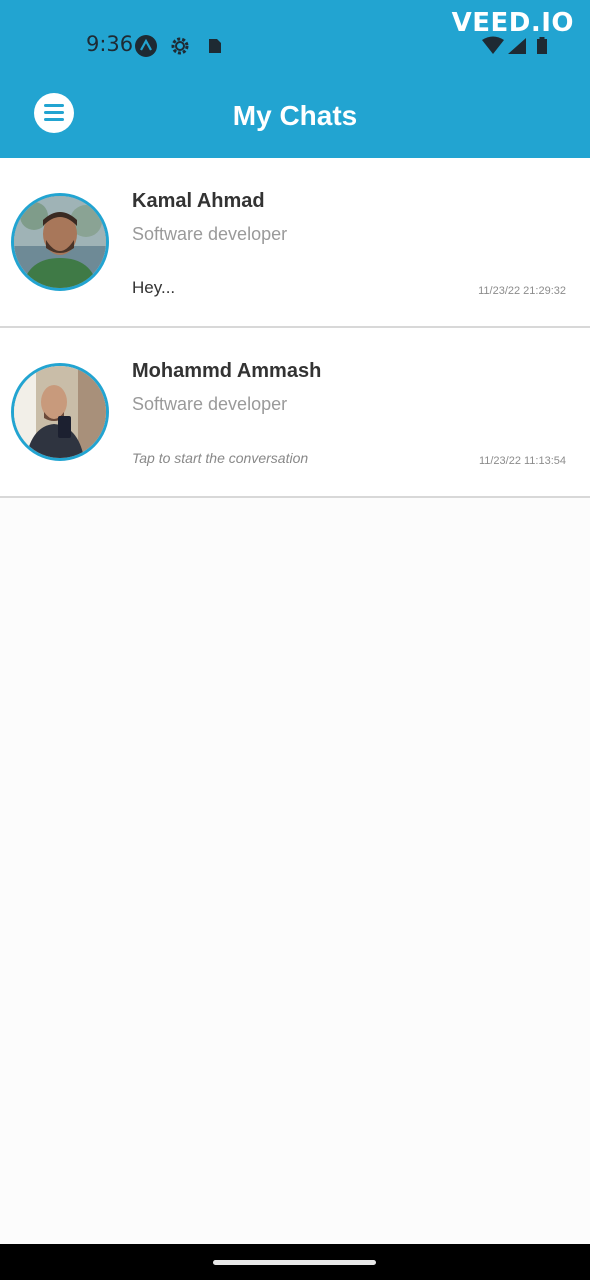 The height and width of the screenshot is (1280, 590). I want to click on sd-card-icon, so click(216, 46).